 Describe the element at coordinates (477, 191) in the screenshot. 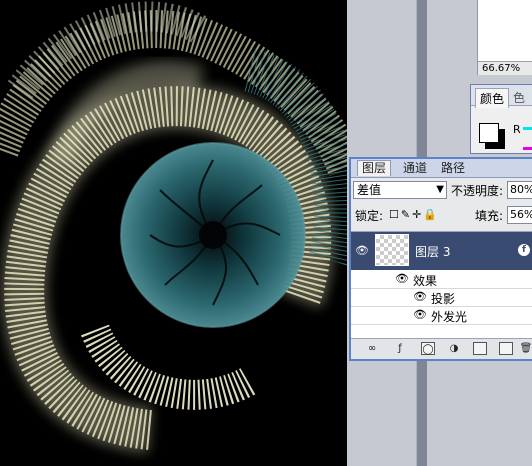

I see `opacity-label: 不透明度:` at that location.